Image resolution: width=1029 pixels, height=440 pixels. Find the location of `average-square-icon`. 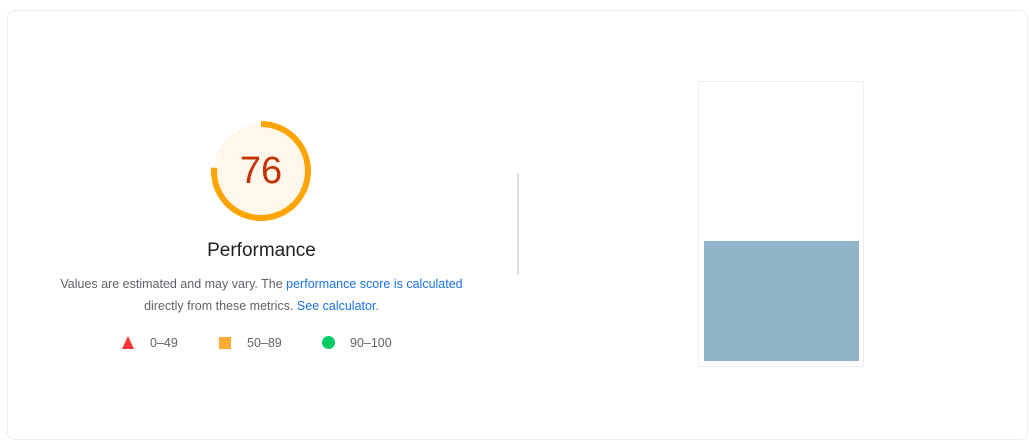

average-square-icon is located at coordinates (225, 343).